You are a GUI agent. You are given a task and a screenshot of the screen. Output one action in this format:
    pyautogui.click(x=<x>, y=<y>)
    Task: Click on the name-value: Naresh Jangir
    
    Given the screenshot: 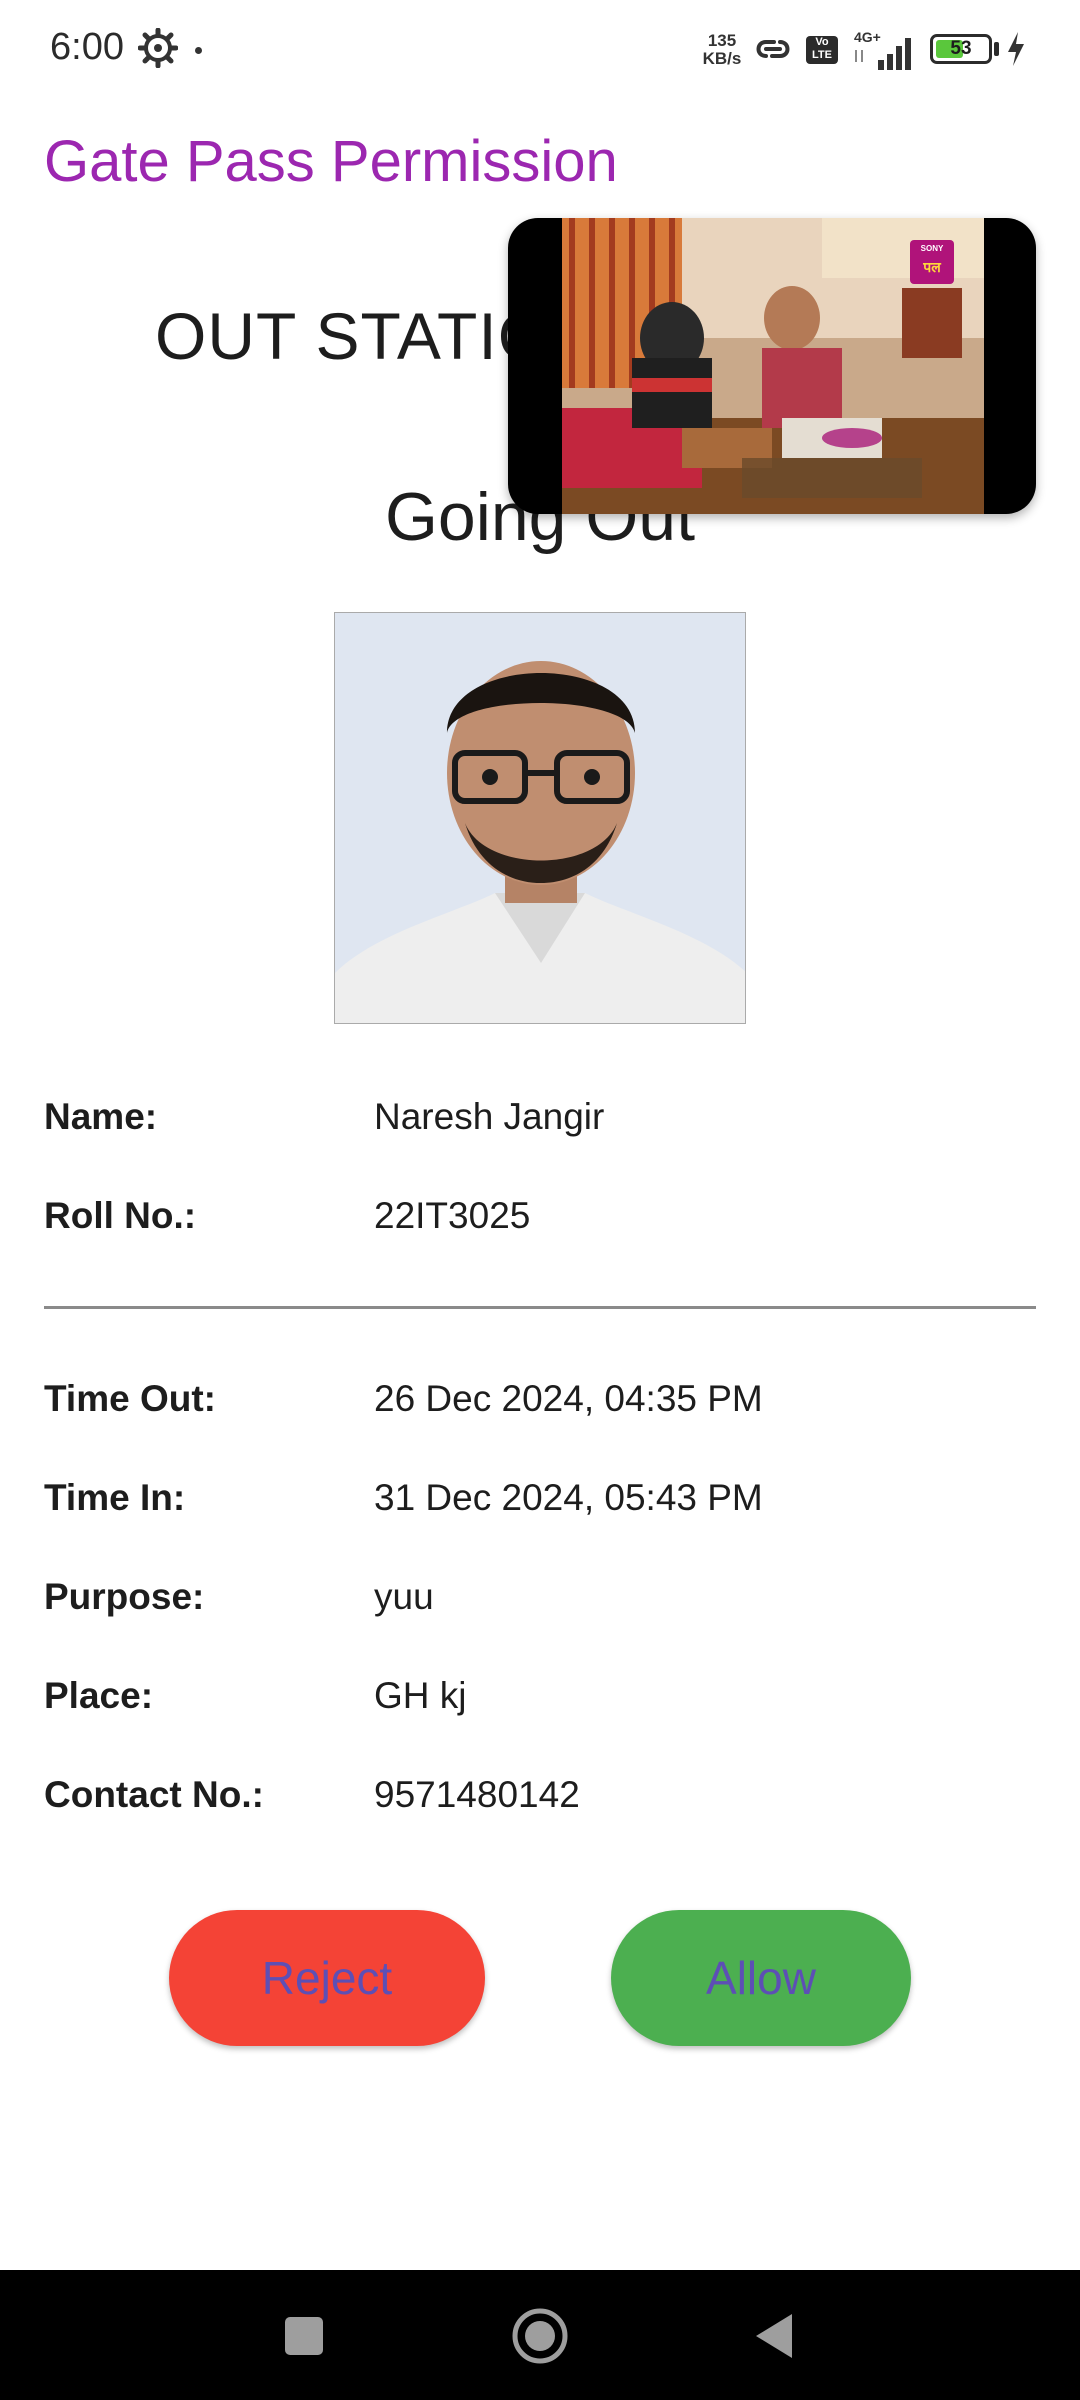 What is the action you would take?
    pyautogui.click(x=489, y=1116)
    